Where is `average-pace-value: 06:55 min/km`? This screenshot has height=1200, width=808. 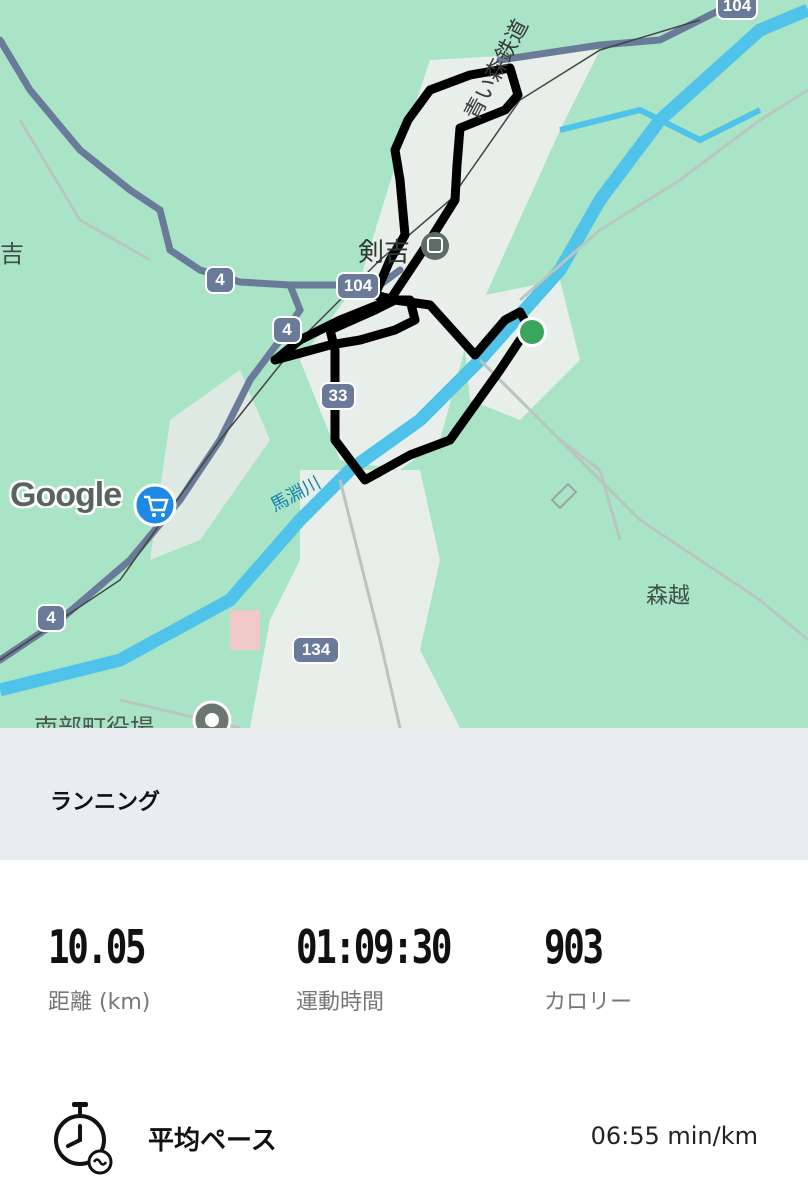
average-pace-value: 06:55 min/km is located at coordinates (674, 1136).